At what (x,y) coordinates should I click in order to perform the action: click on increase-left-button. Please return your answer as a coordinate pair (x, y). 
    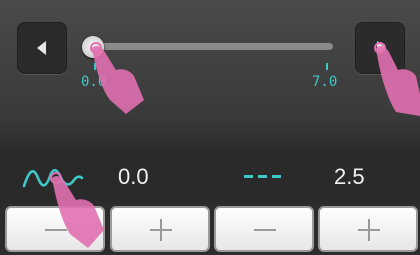
    Looking at the image, I should click on (160, 229).